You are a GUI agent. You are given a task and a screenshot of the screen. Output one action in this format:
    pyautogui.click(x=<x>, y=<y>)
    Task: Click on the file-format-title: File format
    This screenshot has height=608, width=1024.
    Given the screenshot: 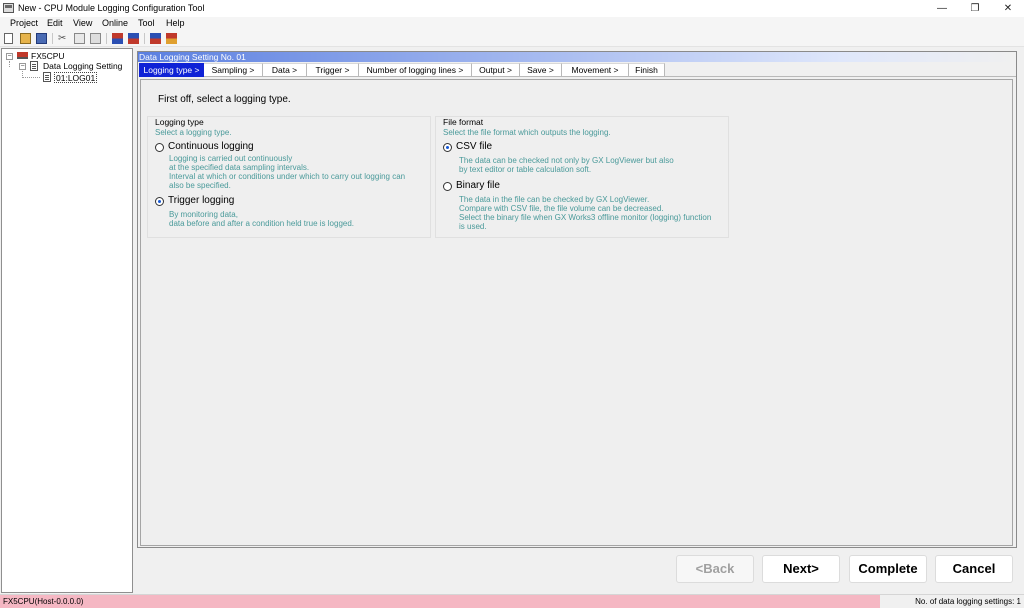 What is the action you would take?
    pyautogui.click(x=463, y=122)
    